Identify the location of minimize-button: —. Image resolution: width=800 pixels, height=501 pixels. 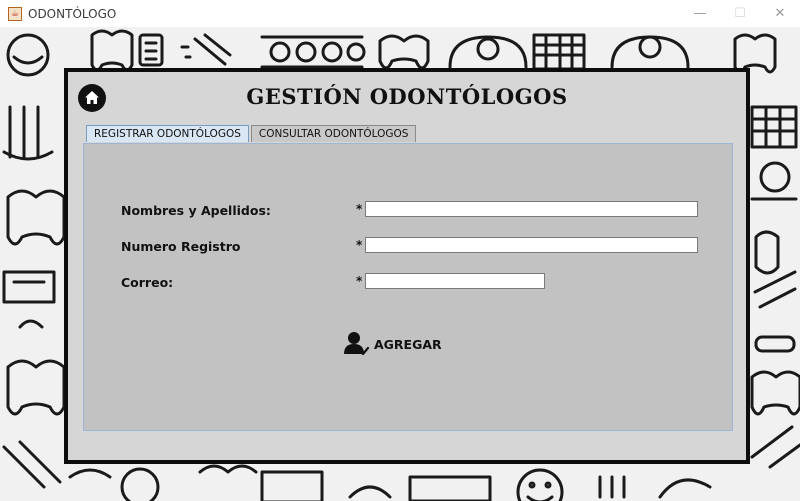
(700, 13).